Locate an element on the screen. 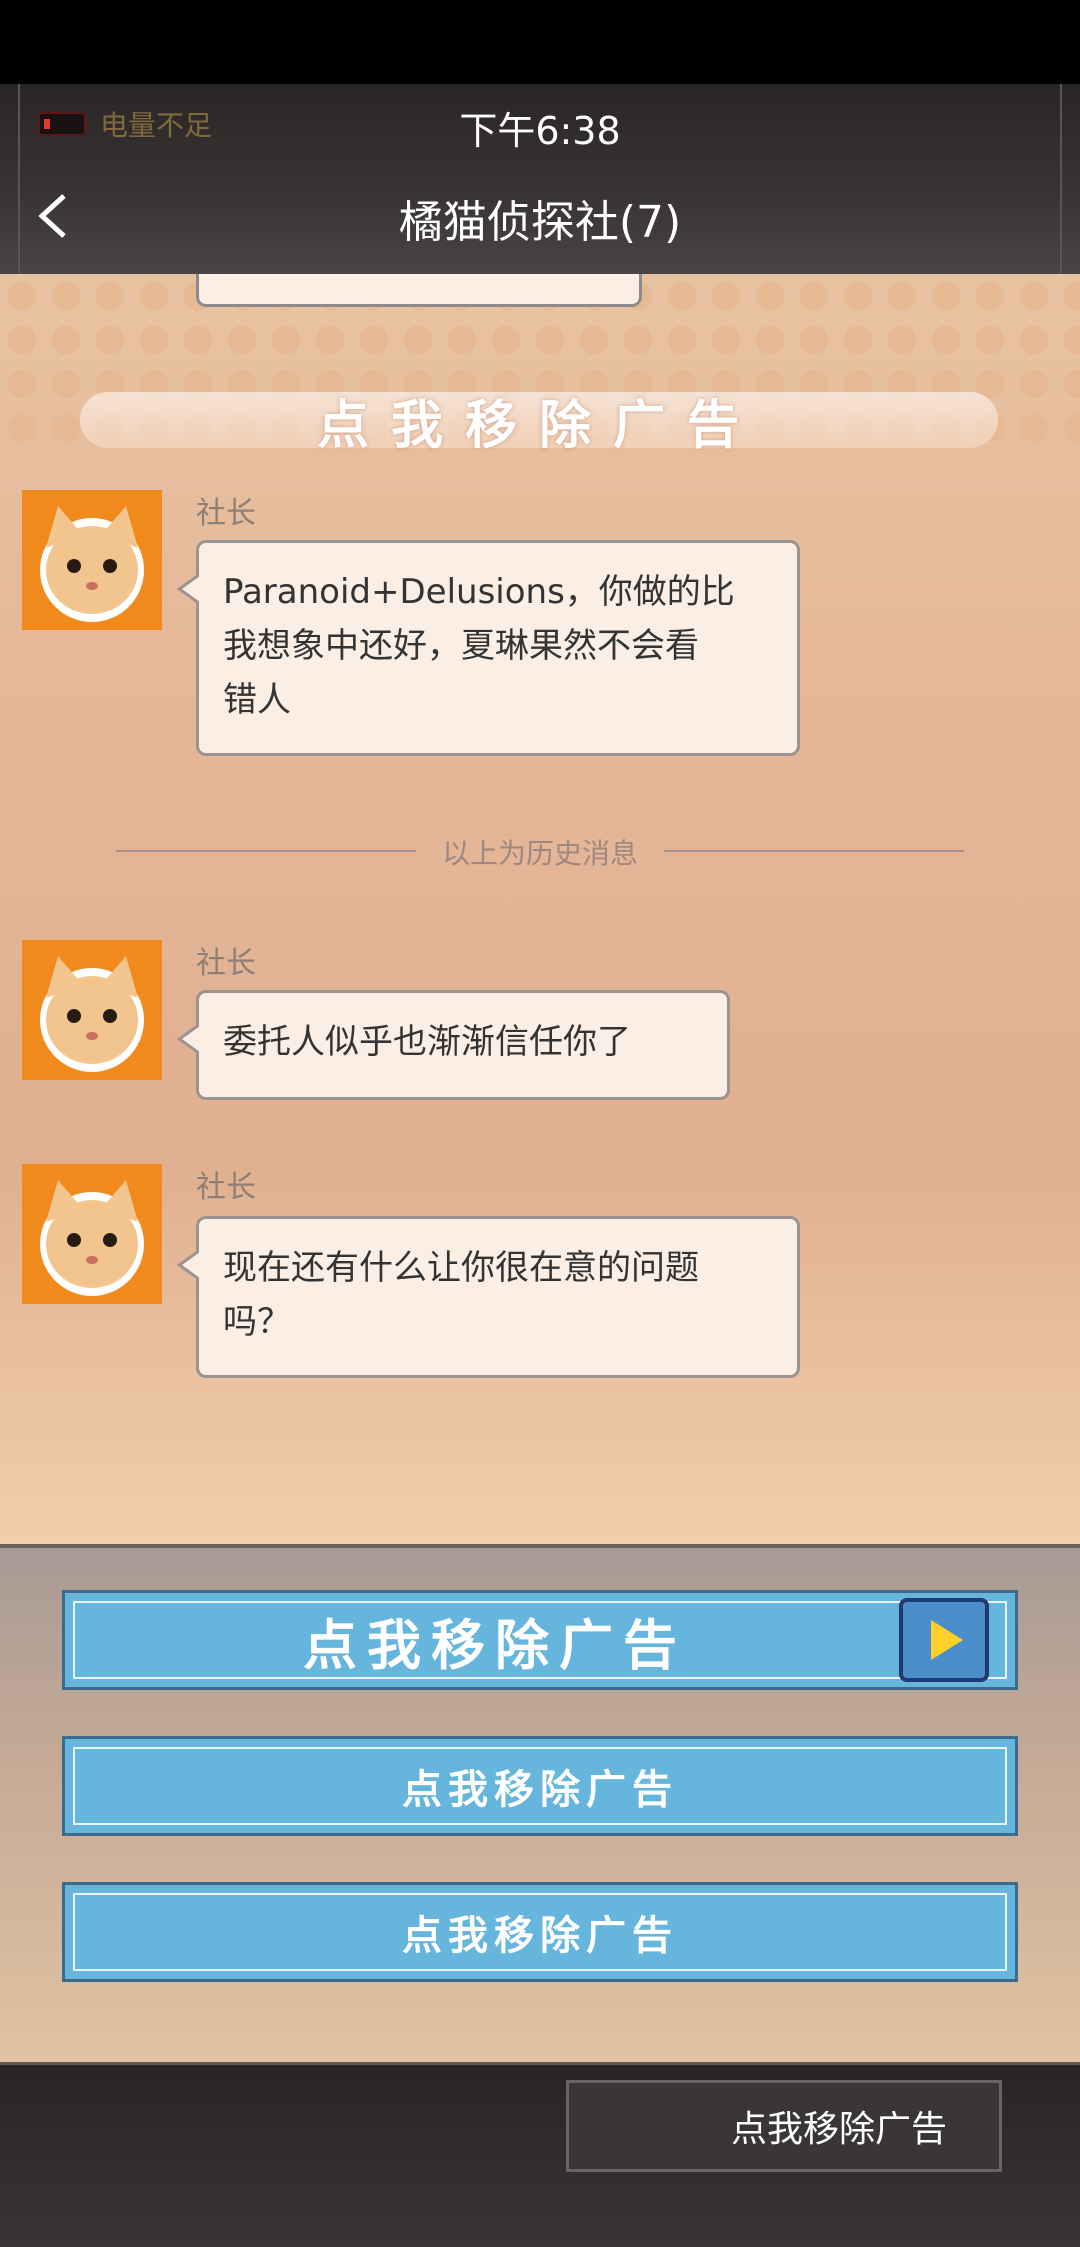  message-bubble: 委托人似乎也渐渐信任你了 is located at coordinates (453, 1045).